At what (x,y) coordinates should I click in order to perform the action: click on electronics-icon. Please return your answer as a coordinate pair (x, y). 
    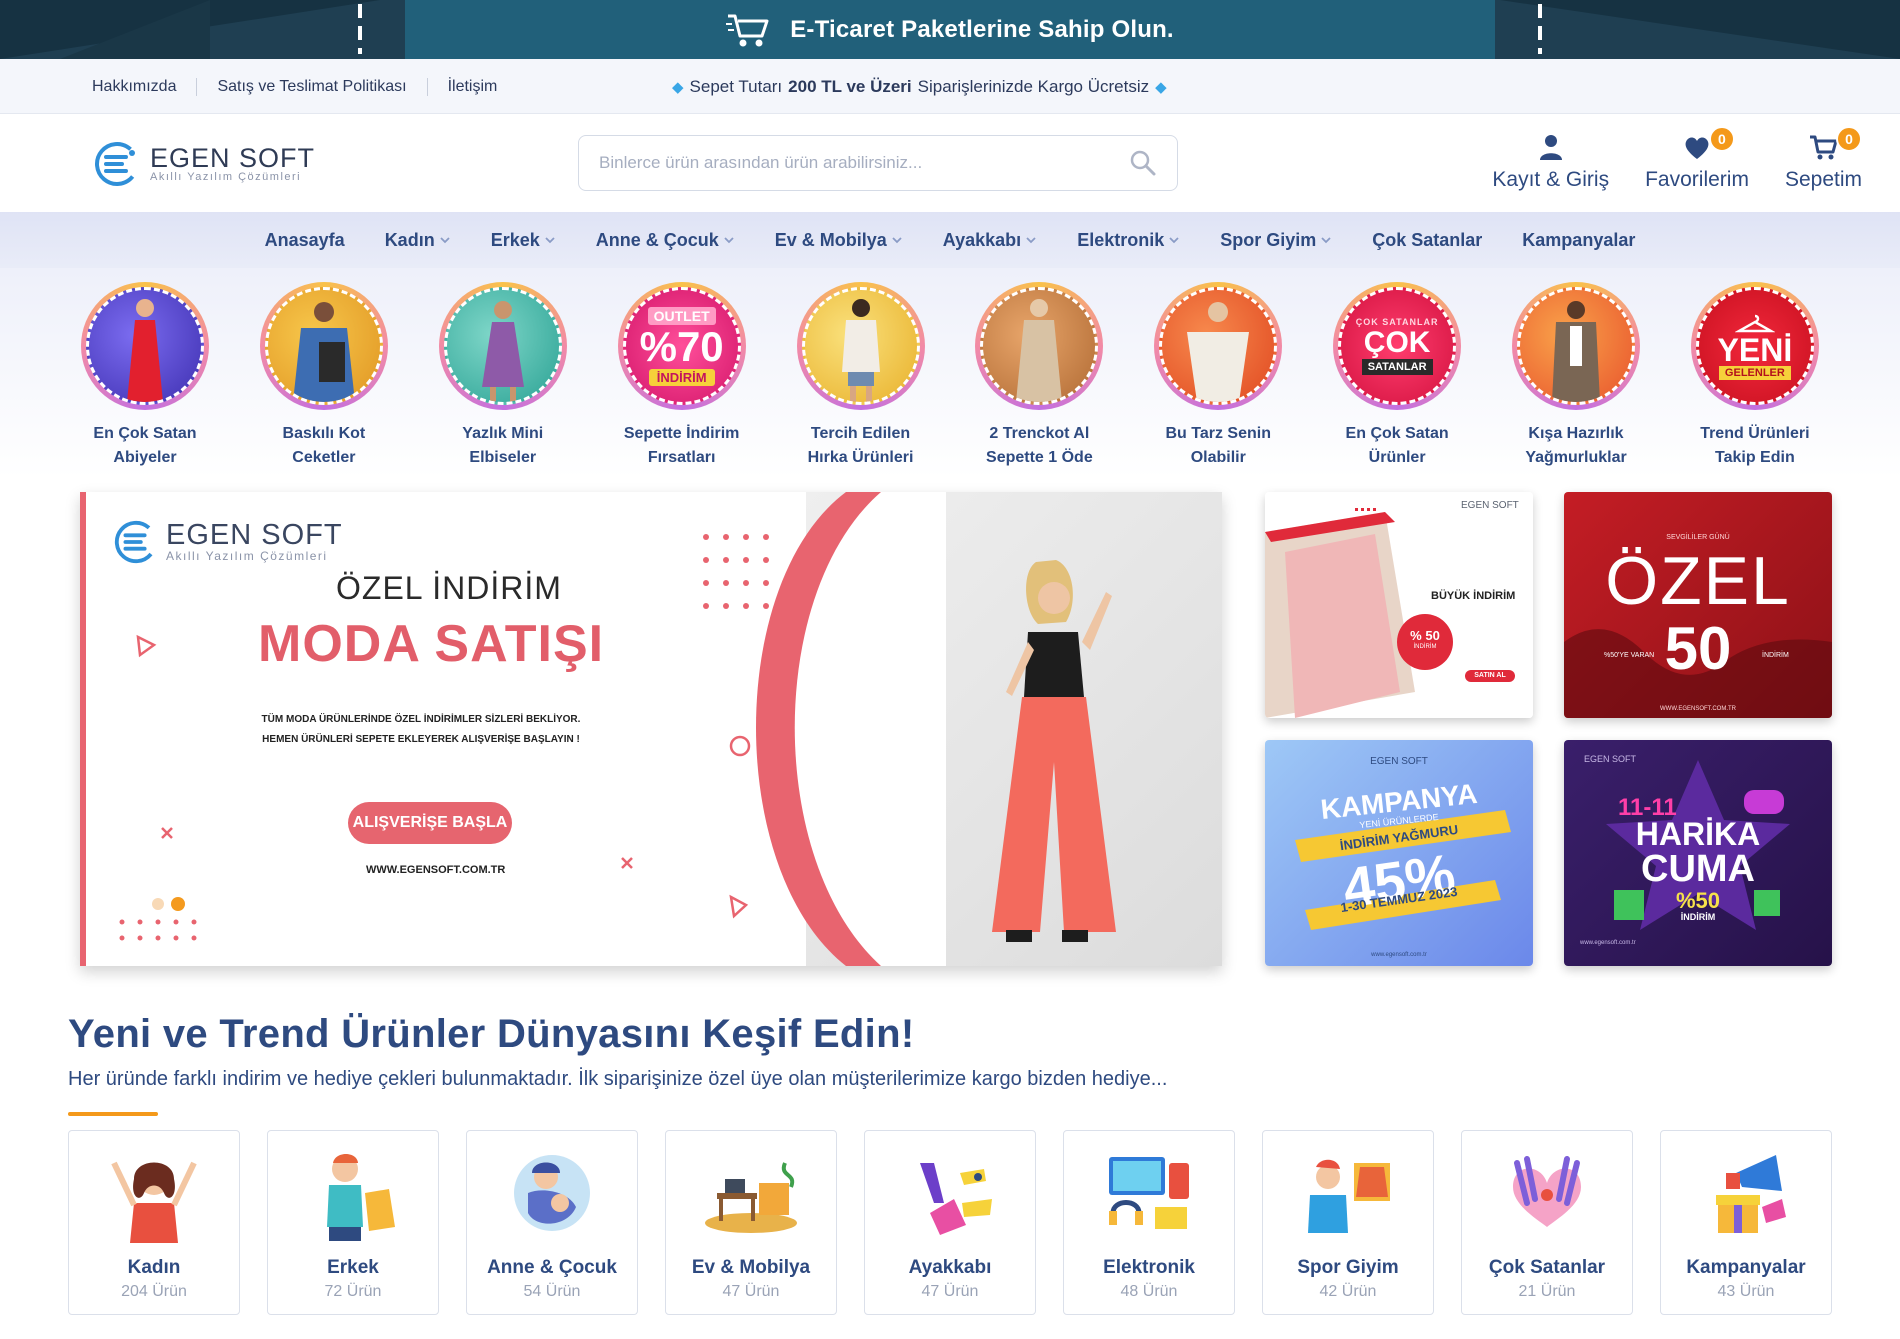
    Looking at the image, I should click on (1149, 1193).